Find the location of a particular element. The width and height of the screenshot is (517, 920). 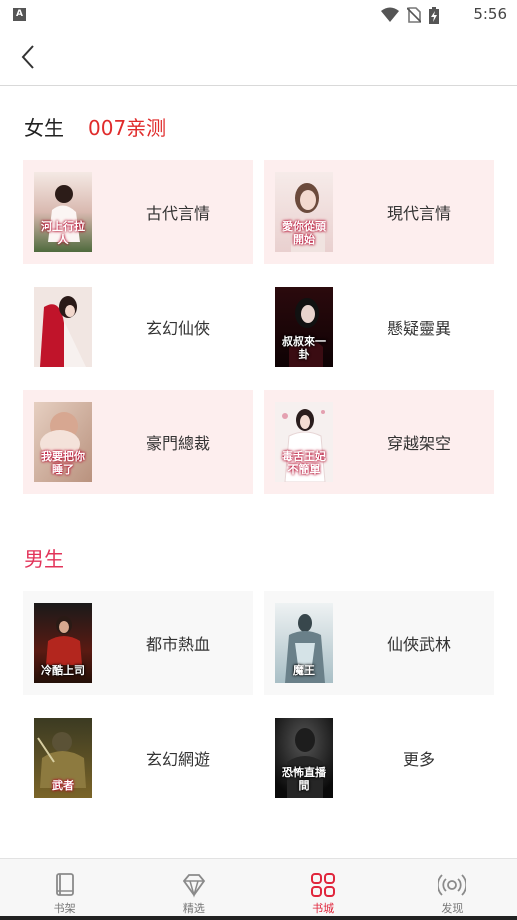

tab-discover: 发现 is located at coordinates (452, 888).